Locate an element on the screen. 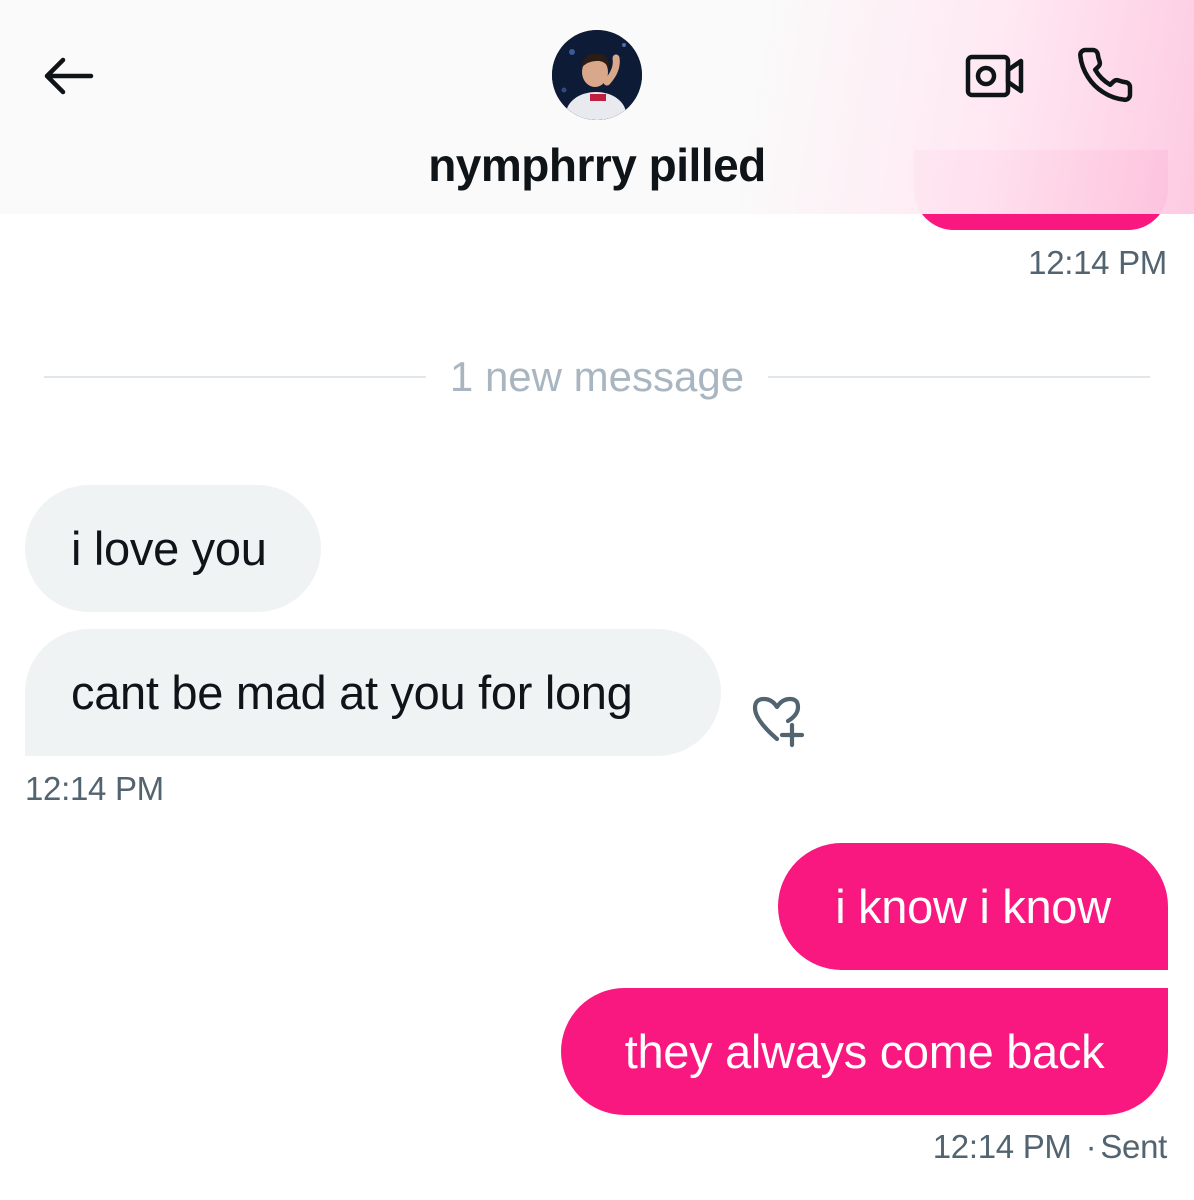 The height and width of the screenshot is (1200, 1194). message-status-line: 12:14 PM · Sent is located at coordinates (1050, 1147).